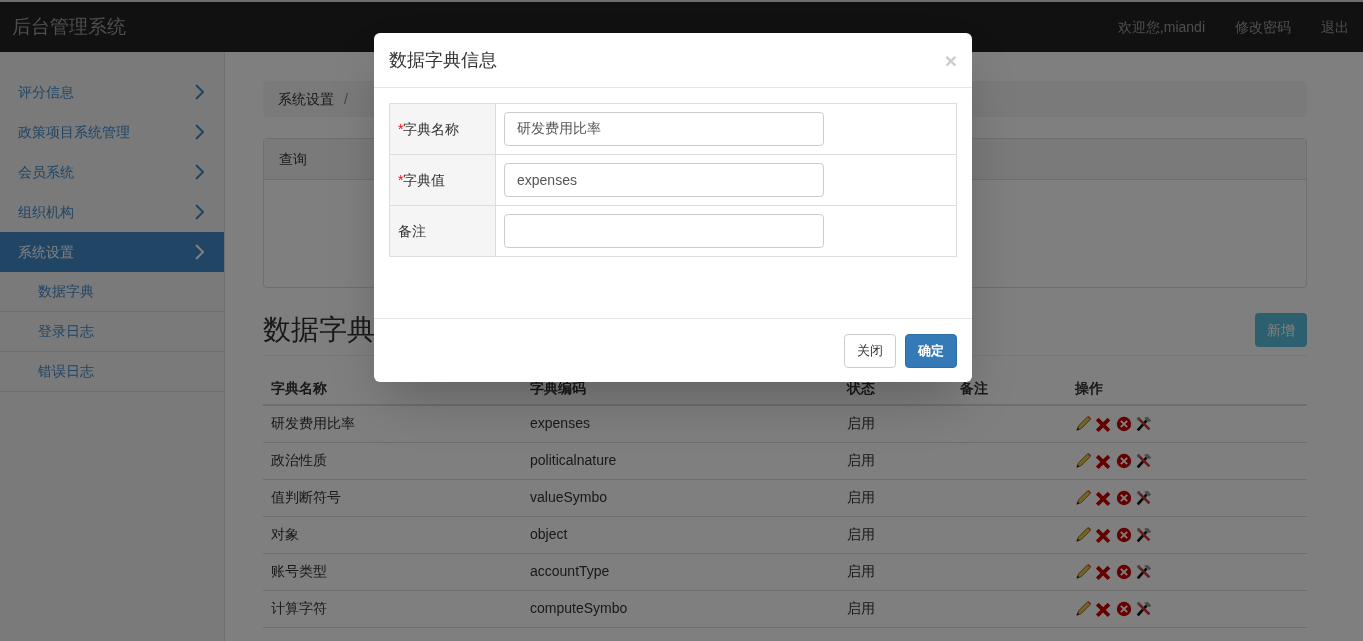 This screenshot has width=1363, height=641. What do you see at coordinates (299, 608) in the screenshot?
I see `table-cell: 计算字符` at bounding box center [299, 608].